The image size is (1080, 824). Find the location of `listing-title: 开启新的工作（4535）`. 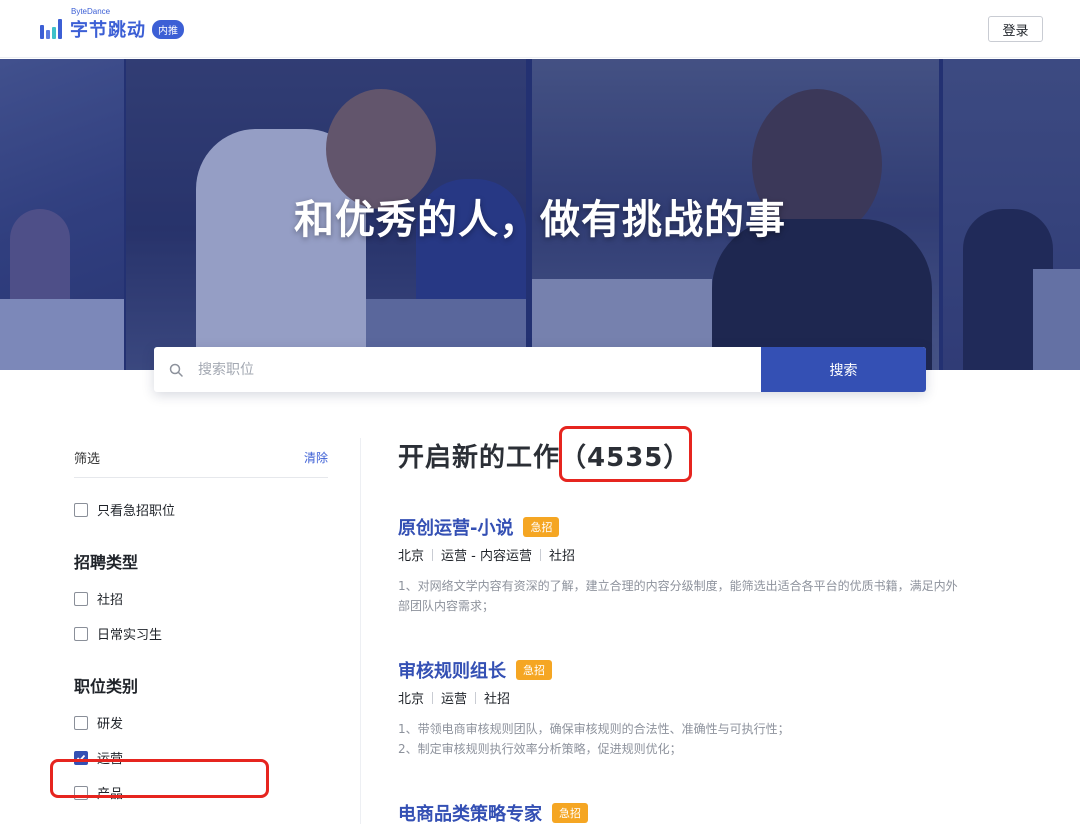

listing-title: 开启新的工作（4535） is located at coordinates (544, 455).